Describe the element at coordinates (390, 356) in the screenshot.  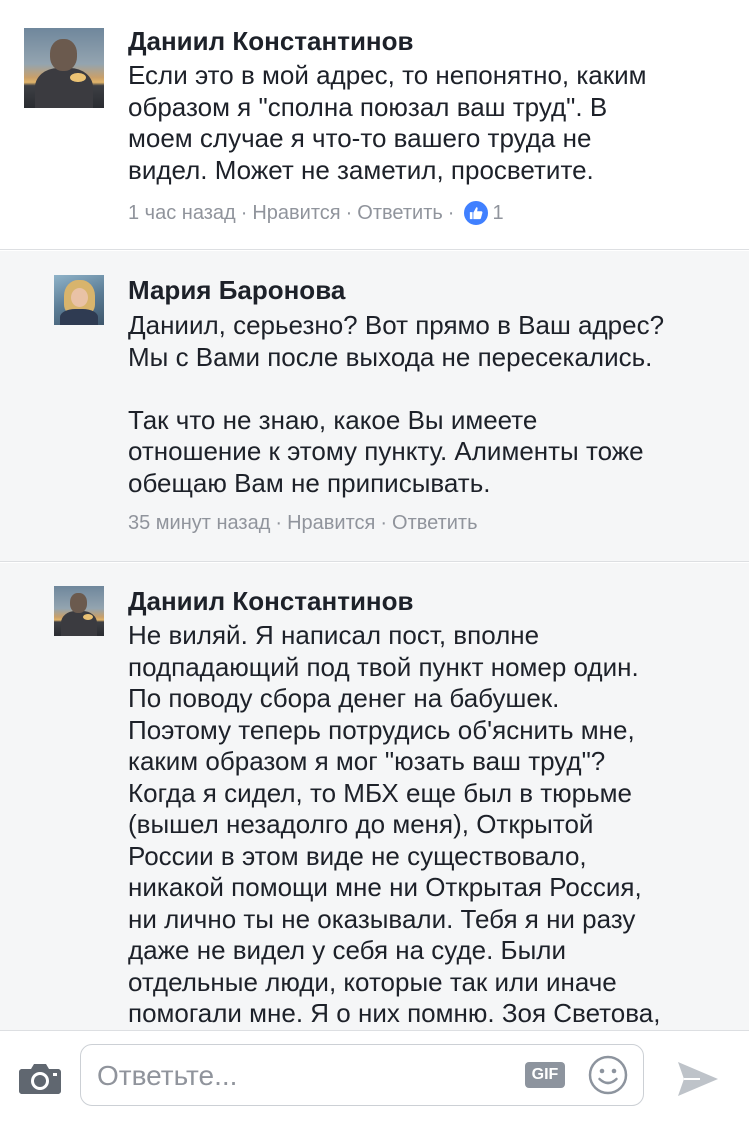
I see `comment-text-line: Мы с Вами после выхода не пересекались.` at that location.